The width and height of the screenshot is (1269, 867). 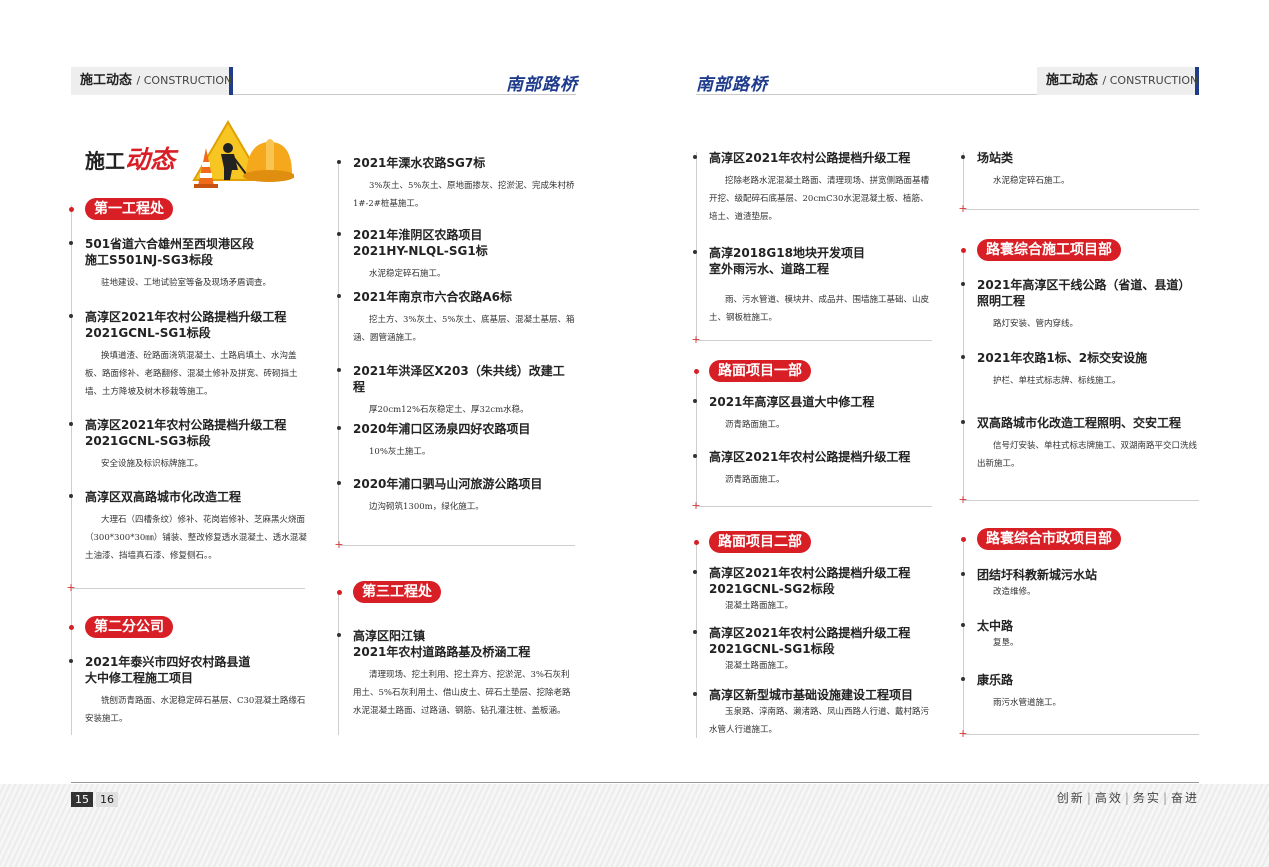 I want to click on section-luhuan-municipal: 路寰综合市政项目部, so click(x=1089, y=539).